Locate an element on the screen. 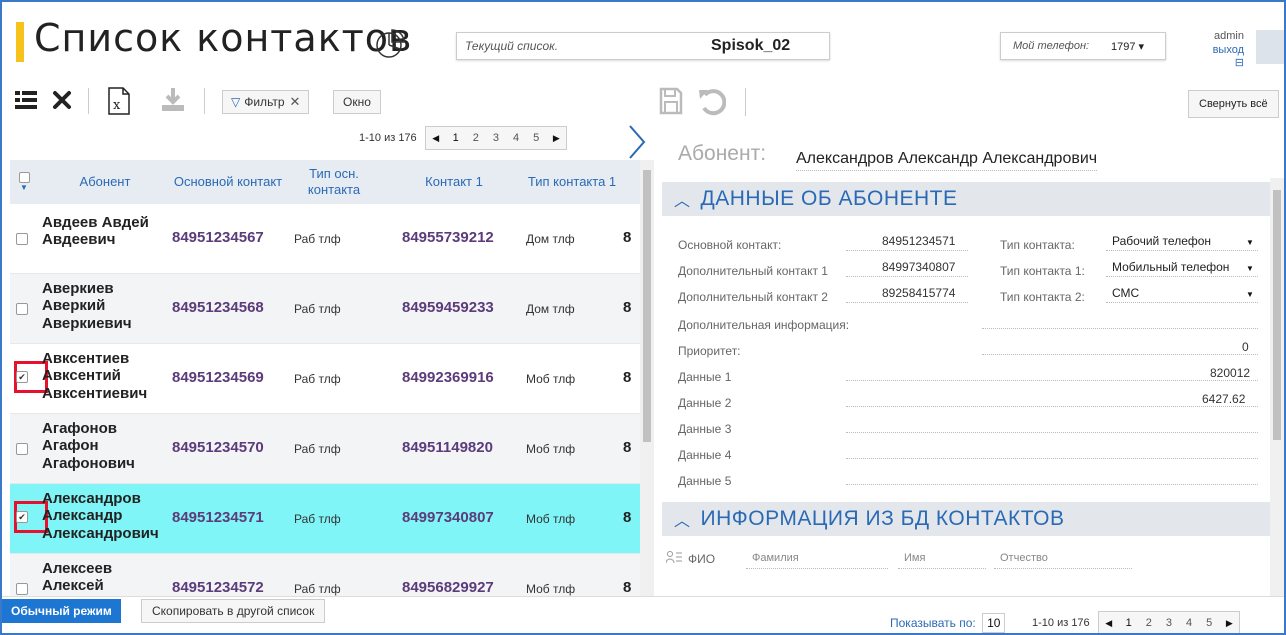  extra-contact-1-value: 84997340807 is located at coordinates (918, 267).